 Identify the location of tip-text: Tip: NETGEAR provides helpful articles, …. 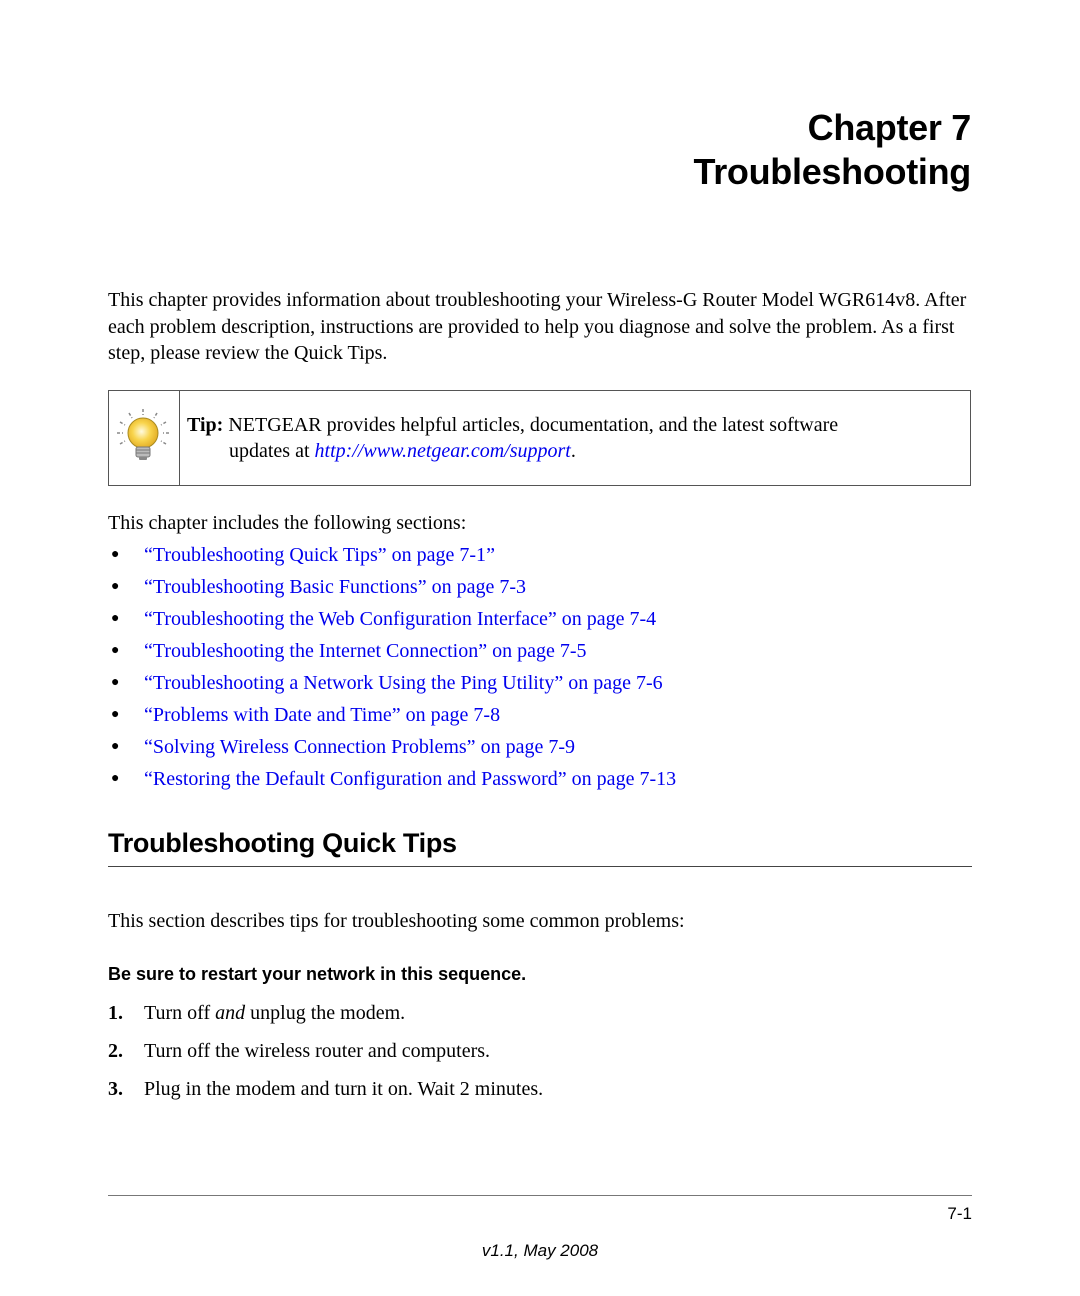
(572, 438).